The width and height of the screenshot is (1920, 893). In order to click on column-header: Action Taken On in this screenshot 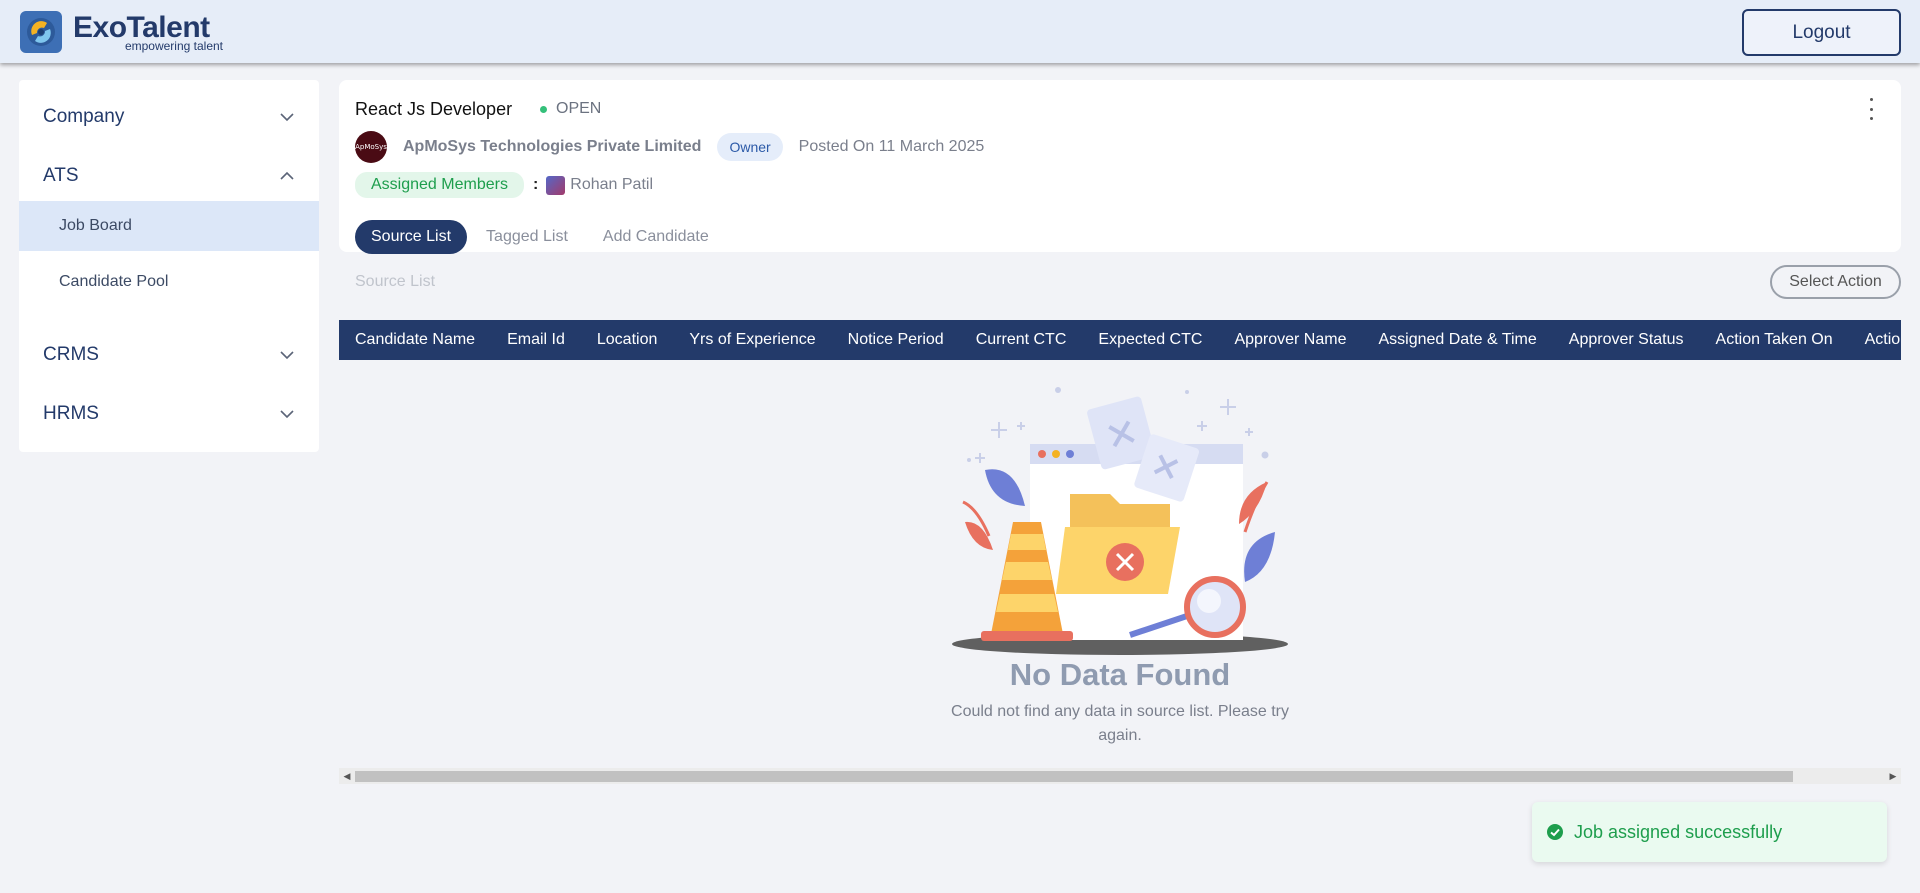, I will do `click(1774, 340)`.